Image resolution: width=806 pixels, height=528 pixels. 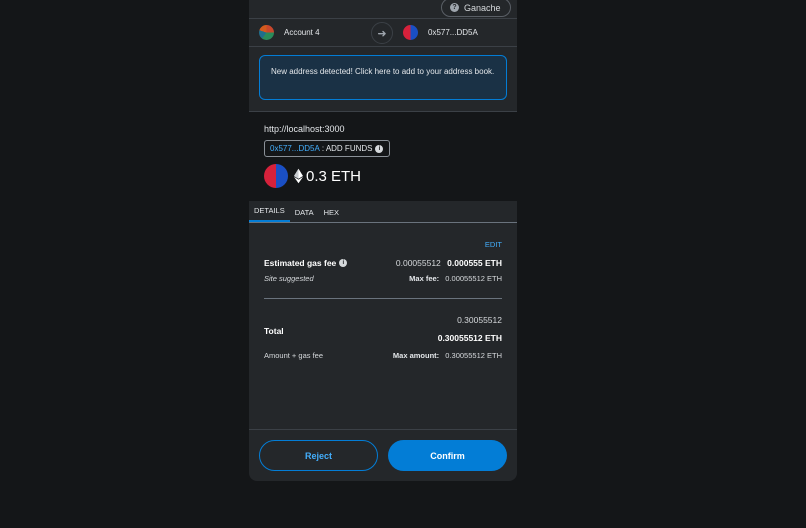 I want to click on transaction-amount: 0.3 ETH, so click(x=334, y=176).